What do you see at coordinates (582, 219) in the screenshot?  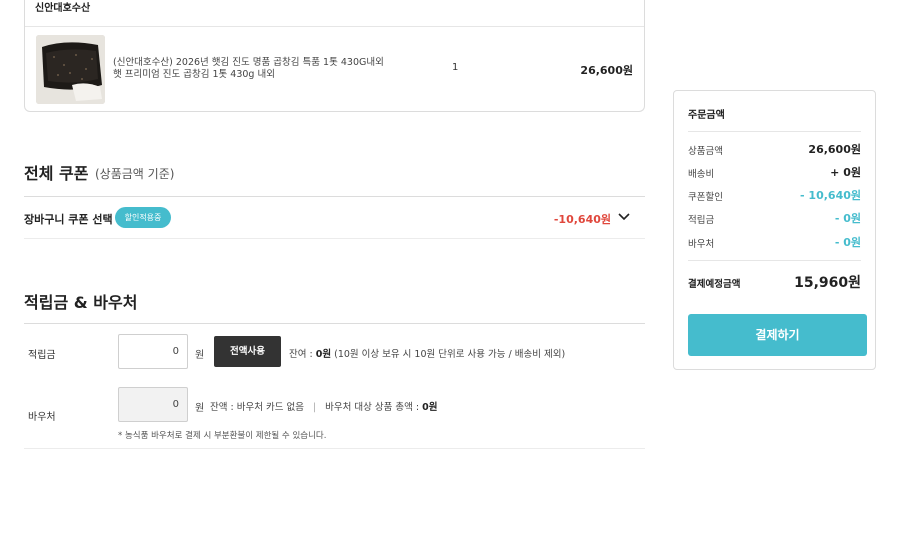 I see `coupon-discount-amount: -10,640원` at bounding box center [582, 219].